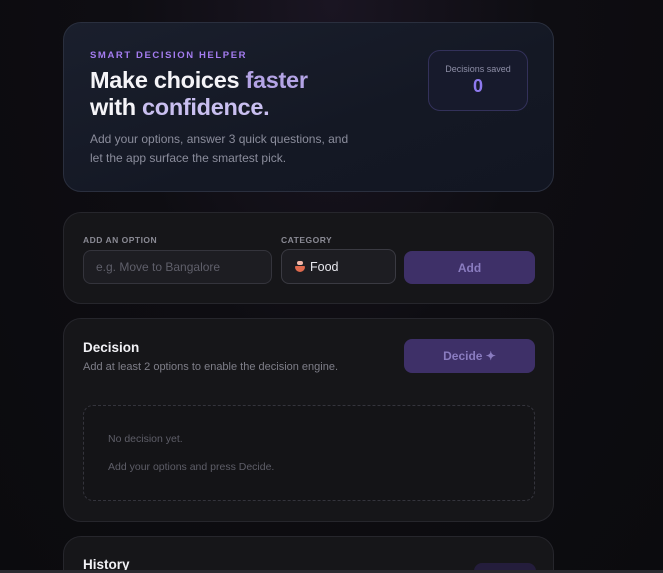  Describe the element at coordinates (120, 240) in the screenshot. I see `option-field-label: ADD AN OPTION` at that location.